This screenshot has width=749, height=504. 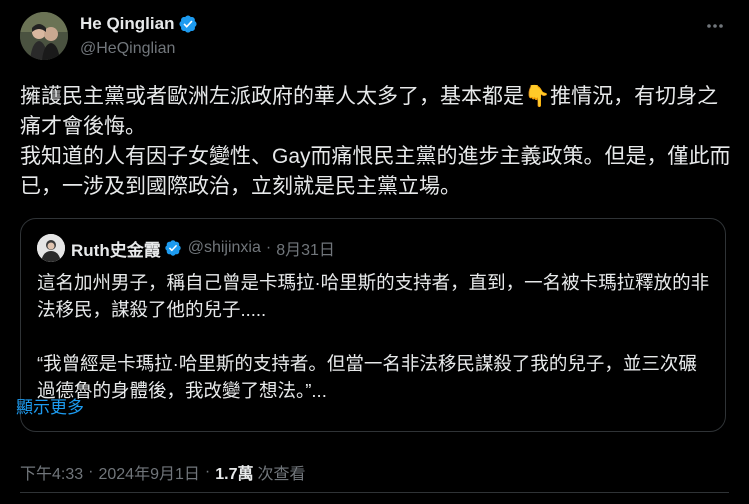 What do you see at coordinates (305, 250) in the screenshot?
I see `quoted-date: 8月31日` at bounding box center [305, 250].